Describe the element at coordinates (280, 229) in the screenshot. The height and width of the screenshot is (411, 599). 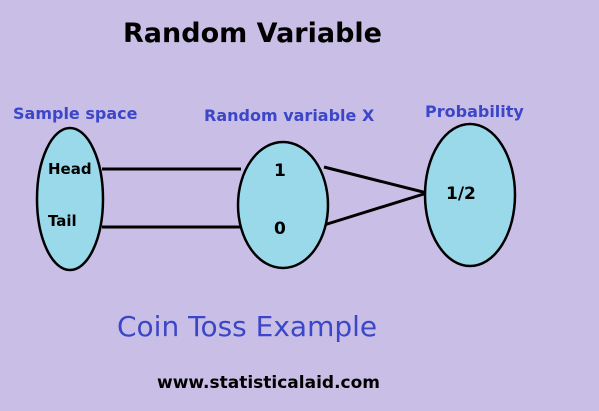
I see `value-zero-label: 0` at that location.